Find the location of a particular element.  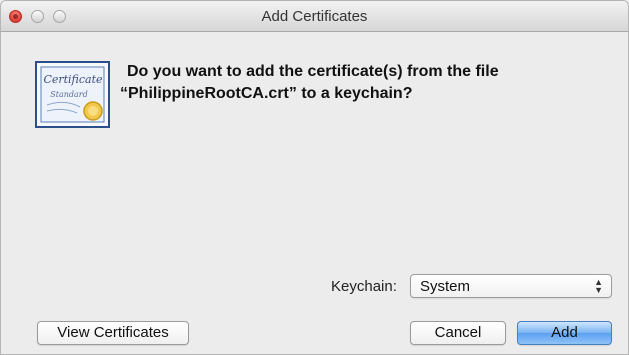

cancel-button: Cancel is located at coordinates (458, 333).